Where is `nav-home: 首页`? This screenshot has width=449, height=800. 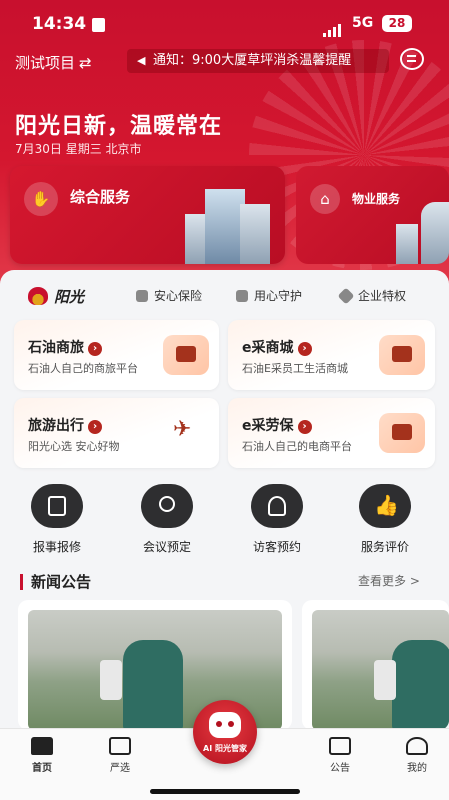
nav-home: 首页 is located at coordinates (42, 755).